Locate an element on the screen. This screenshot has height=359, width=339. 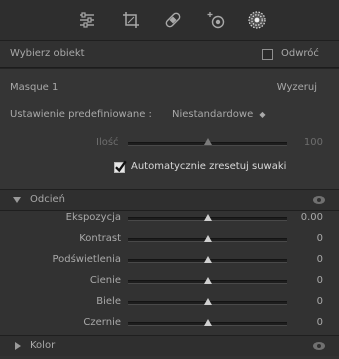
invert-checkbox is located at coordinates (267, 54).